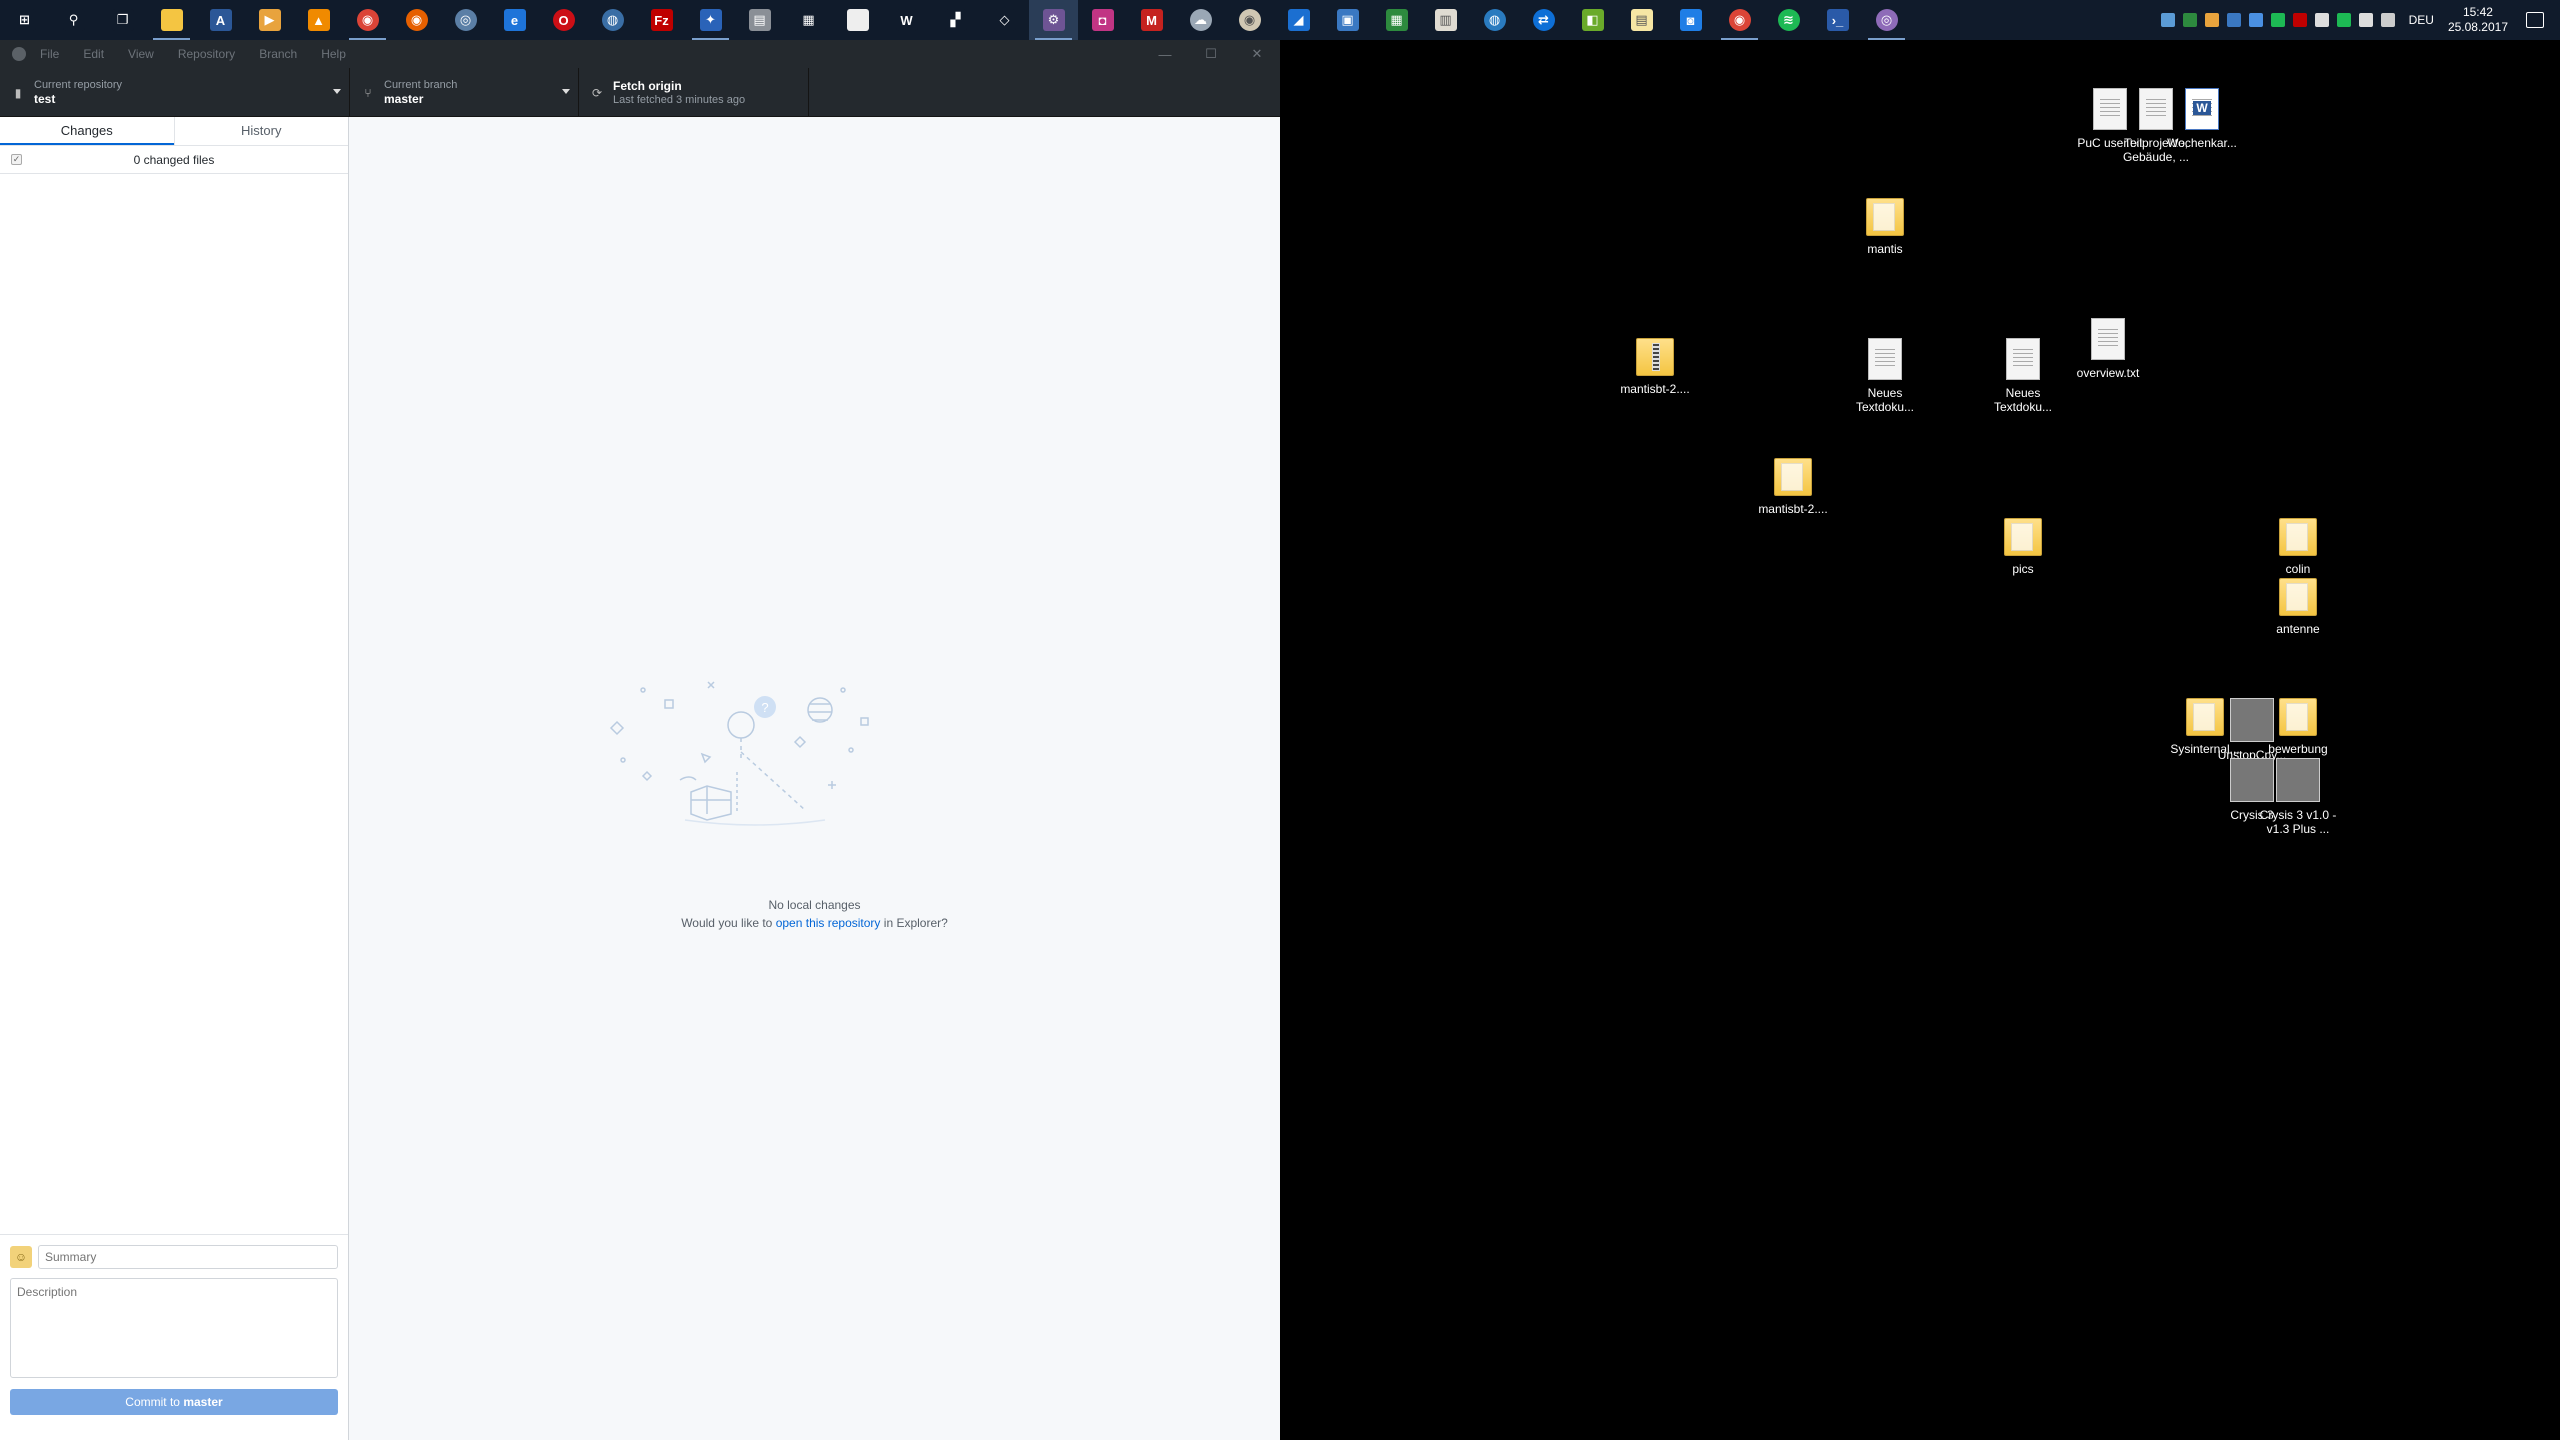 The width and height of the screenshot is (2560, 1440). What do you see at coordinates (220, 20) in the screenshot?
I see `taskbar-app-font-app: A` at bounding box center [220, 20].